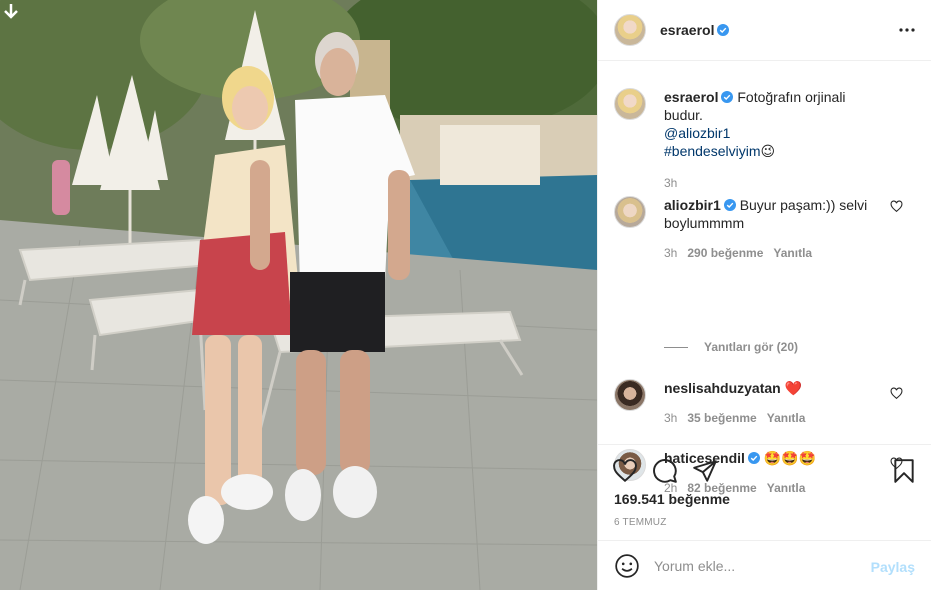 Image resolution: width=931 pixels, height=590 pixels. Describe the element at coordinates (687, 30) in the screenshot. I see `header-username: esraerol` at that location.